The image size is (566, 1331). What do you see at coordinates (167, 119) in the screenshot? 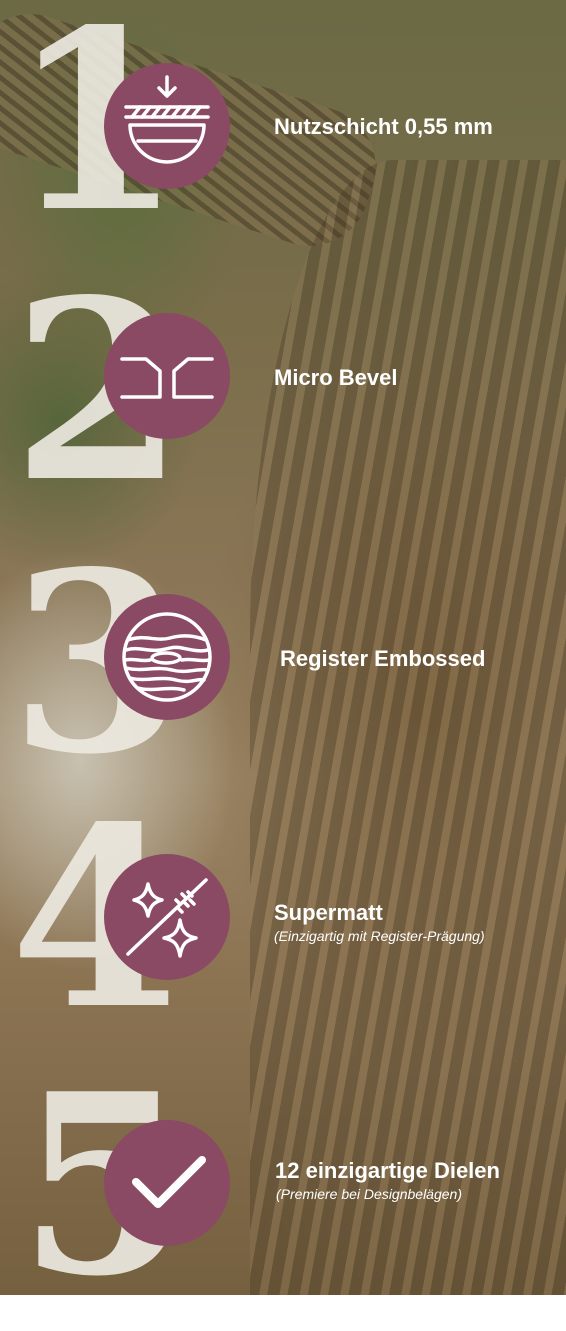
I see `wear-layer-icon` at bounding box center [167, 119].